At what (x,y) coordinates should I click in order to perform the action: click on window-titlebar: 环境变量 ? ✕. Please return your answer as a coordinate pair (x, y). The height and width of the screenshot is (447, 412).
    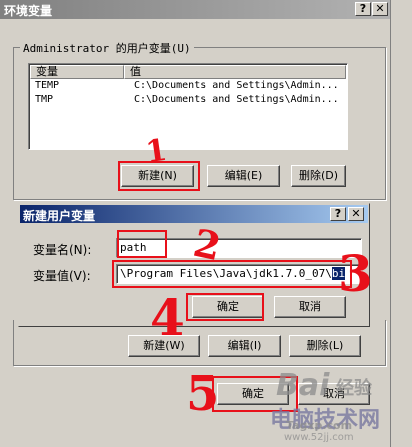
    Looking at the image, I should click on (206, 9).